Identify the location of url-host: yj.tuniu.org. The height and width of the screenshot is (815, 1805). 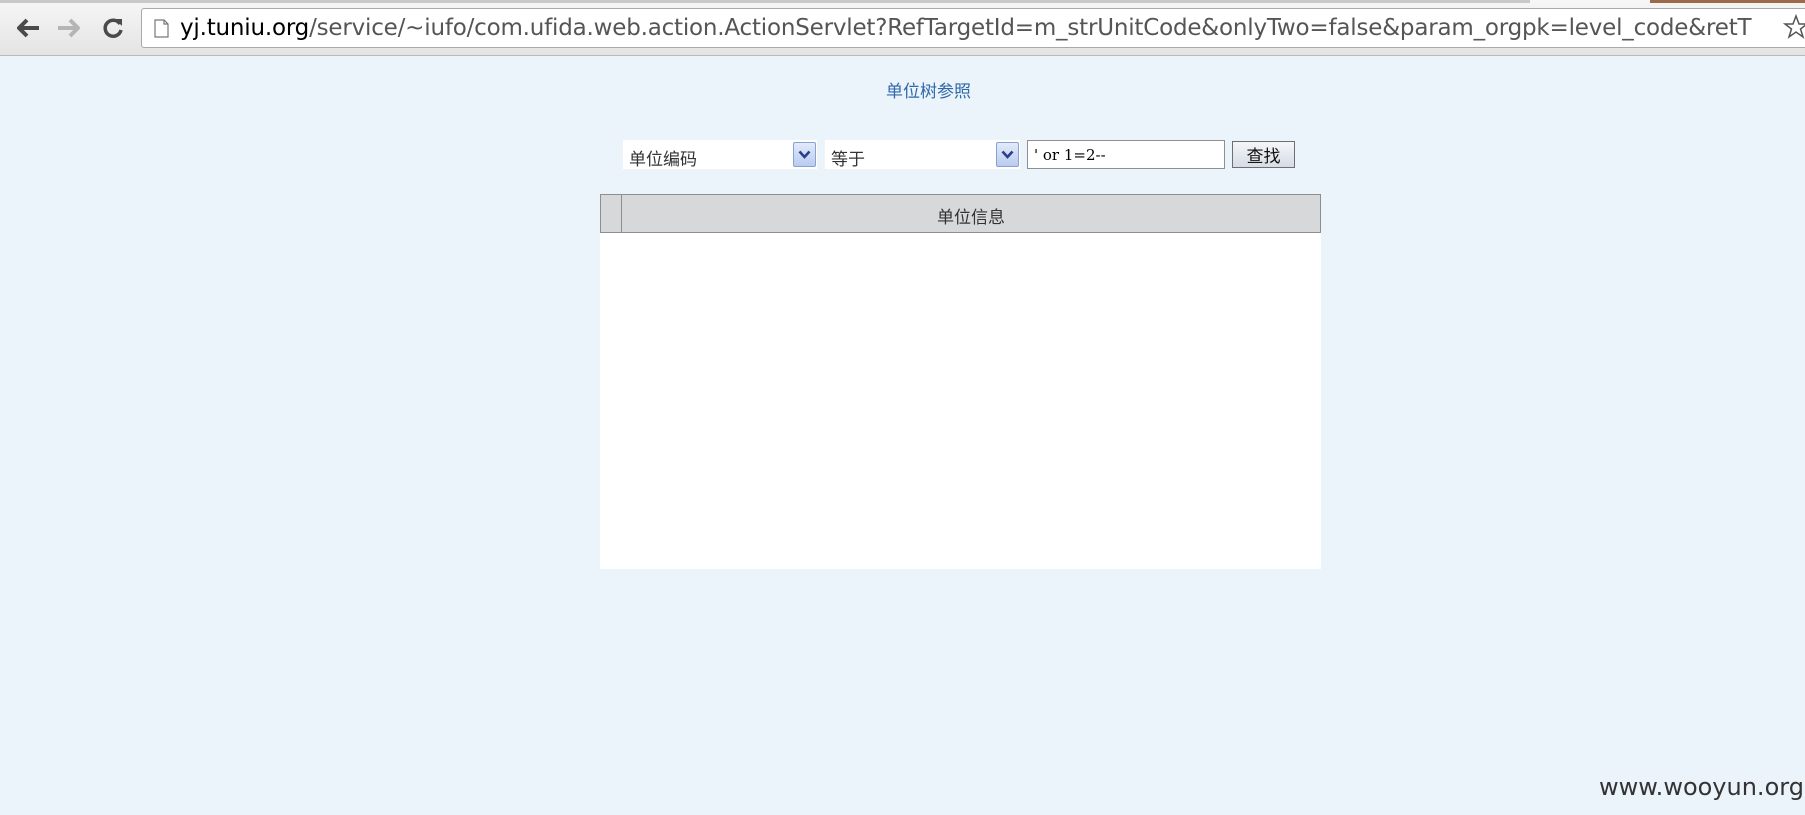
(245, 28).